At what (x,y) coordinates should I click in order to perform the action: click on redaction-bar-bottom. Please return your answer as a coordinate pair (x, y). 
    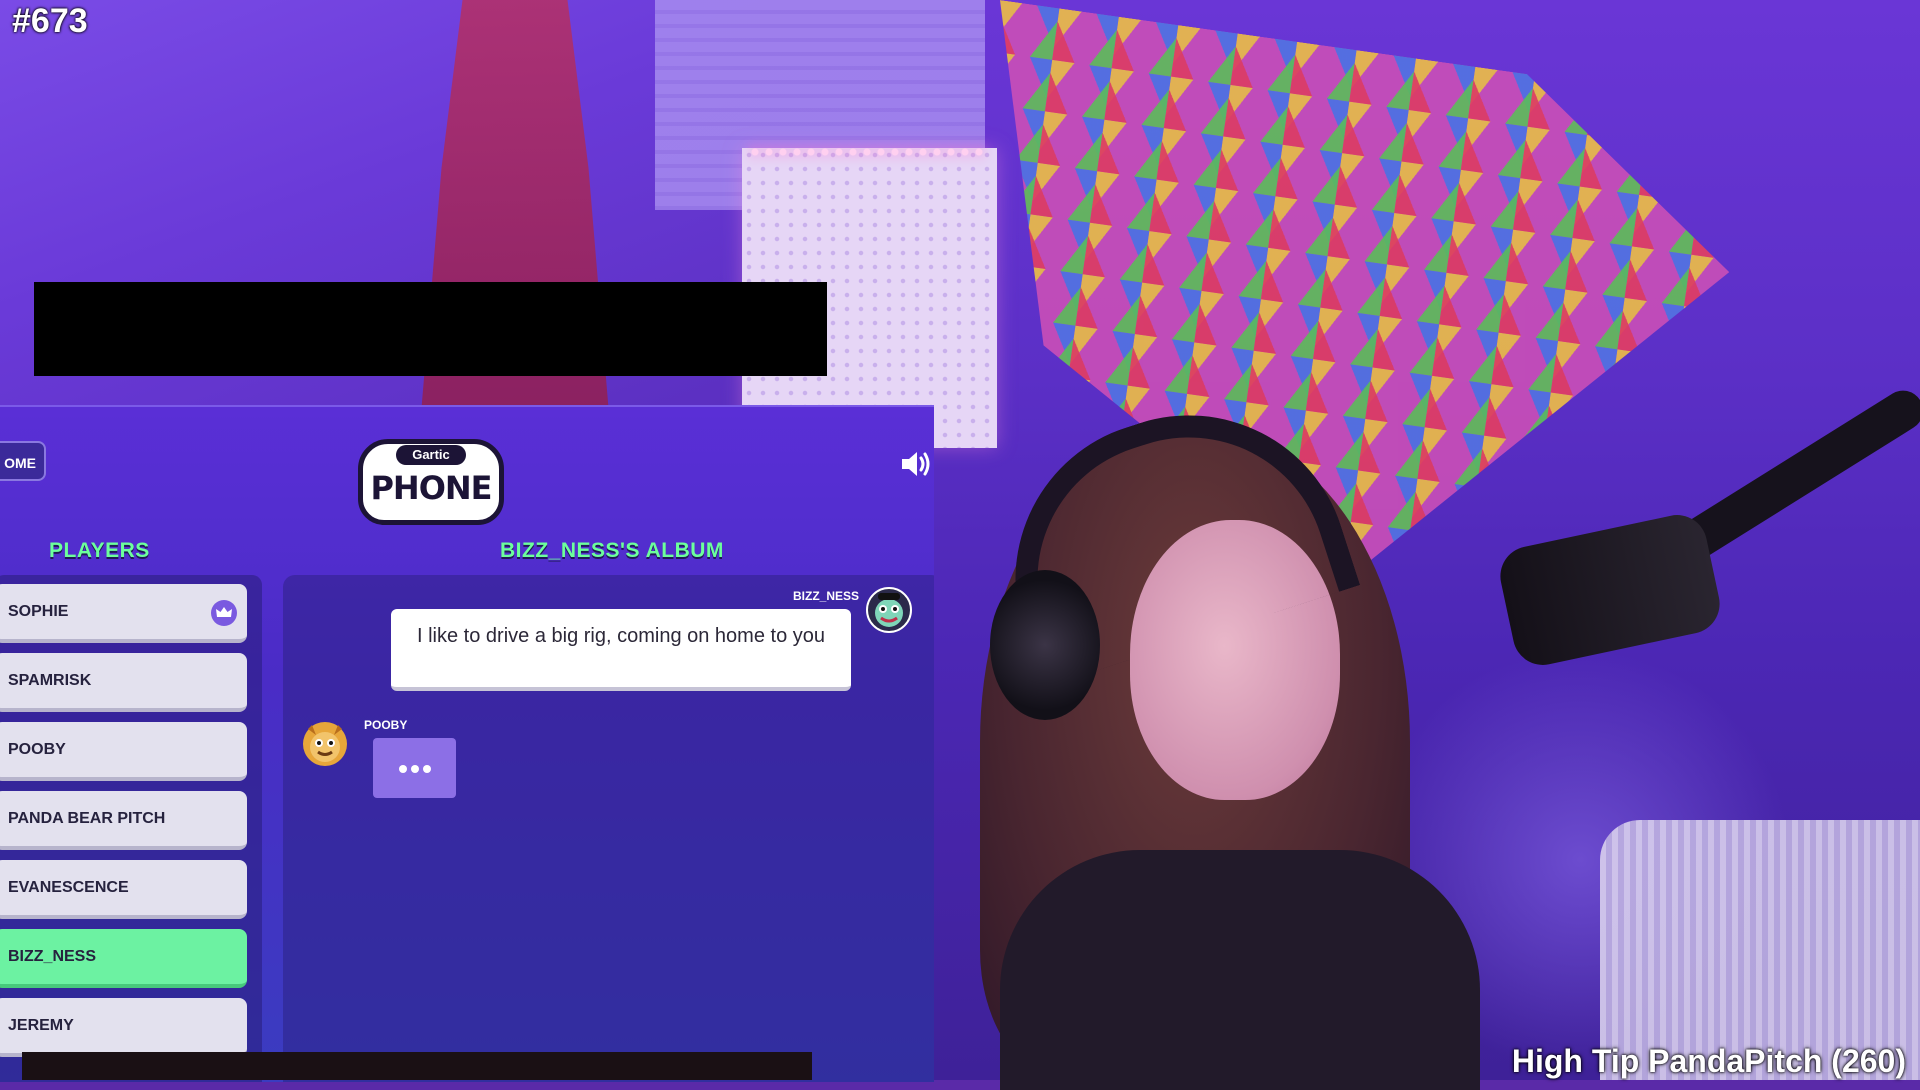
    Looking at the image, I should click on (417, 1066).